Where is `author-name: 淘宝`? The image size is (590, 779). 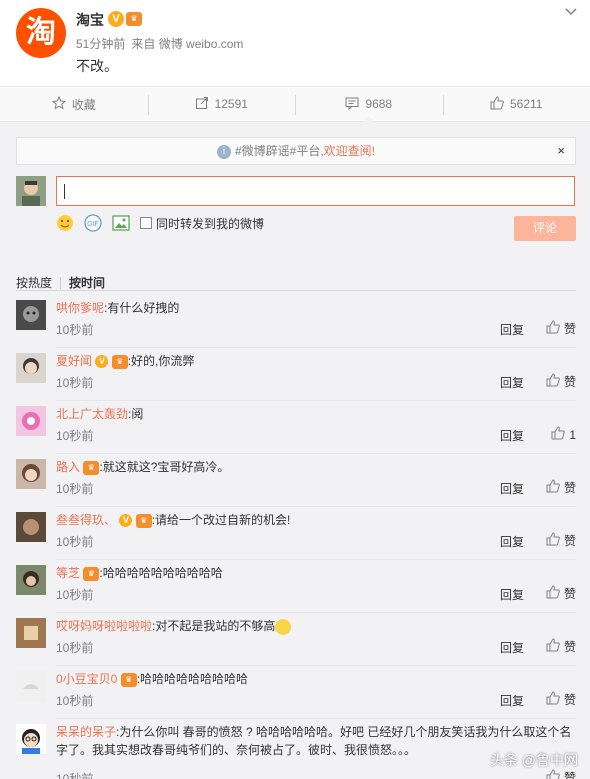
author-name: 淘宝 is located at coordinates (90, 20).